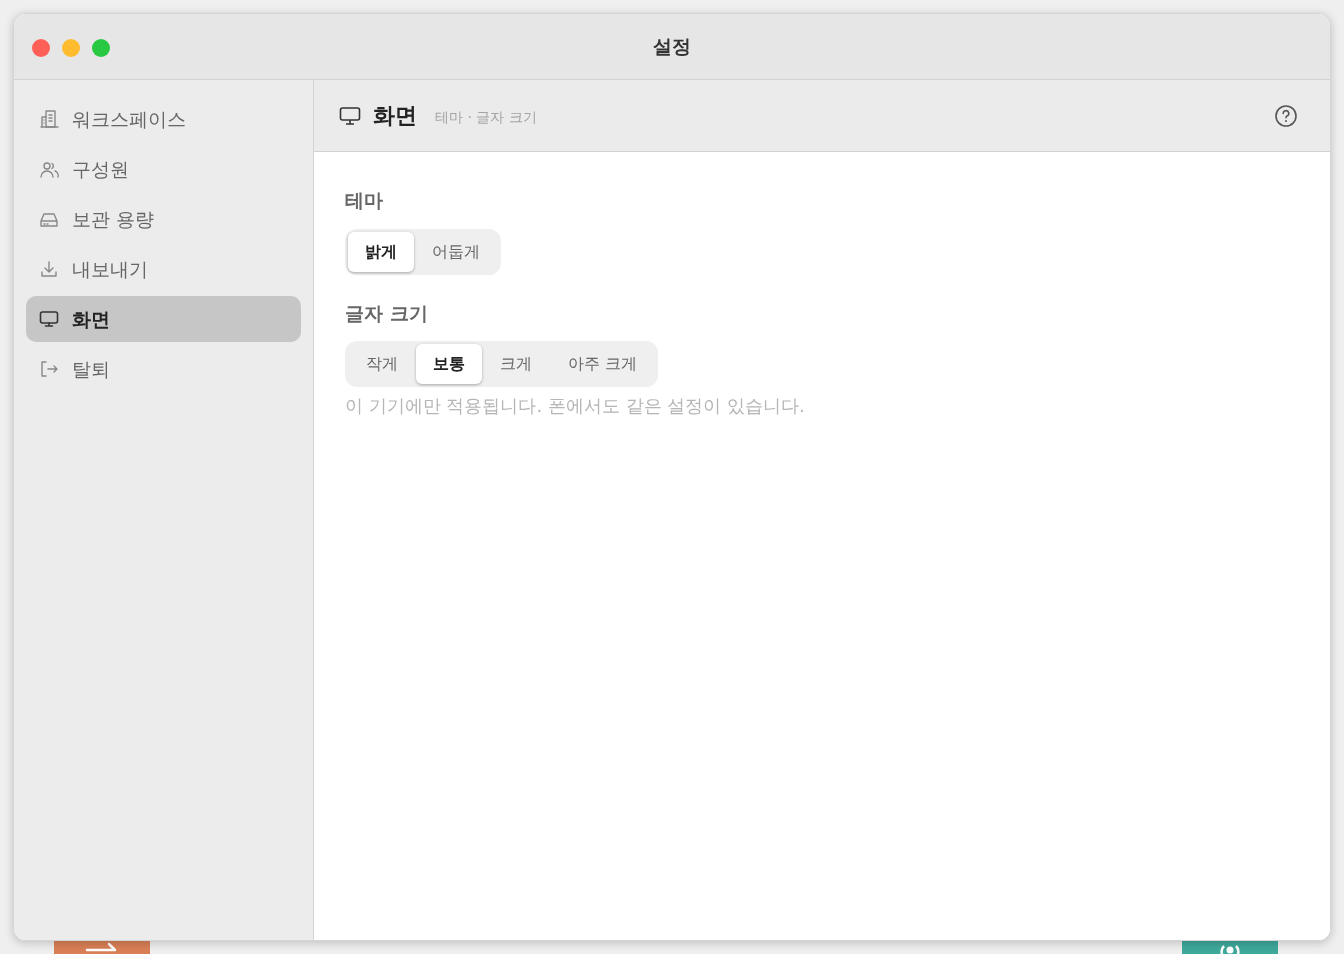  Describe the element at coordinates (49, 269) in the screenshot. I see `download-icon` at that location.